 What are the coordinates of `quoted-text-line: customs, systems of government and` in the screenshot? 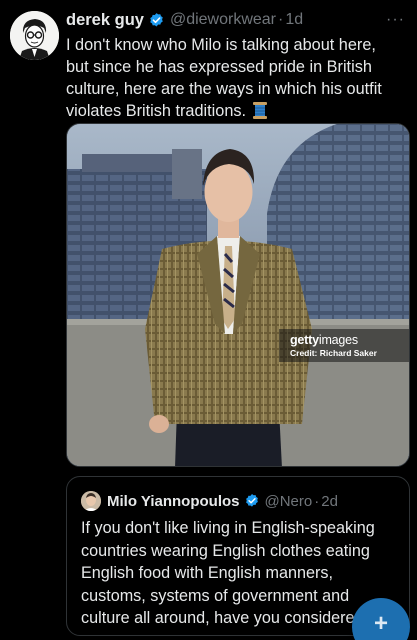 It's located at (215, 595).